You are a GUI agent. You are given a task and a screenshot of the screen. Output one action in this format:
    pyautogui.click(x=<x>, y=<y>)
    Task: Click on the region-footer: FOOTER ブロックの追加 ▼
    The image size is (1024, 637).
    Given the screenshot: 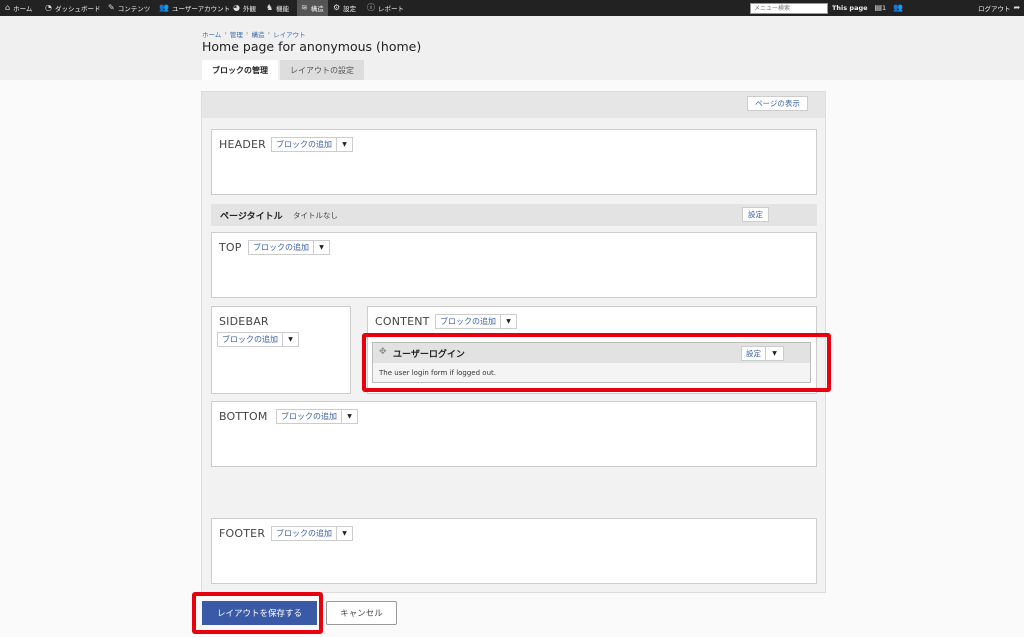 What is the action you would take?
    pyautogui.click(x=514, y=551)
    